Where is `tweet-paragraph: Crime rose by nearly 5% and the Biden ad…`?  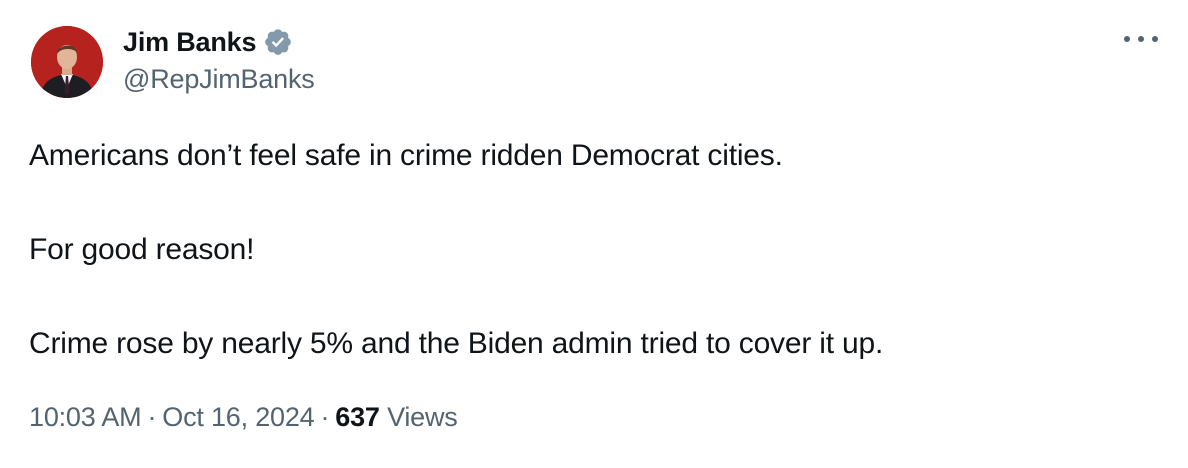 tweet-paragraph: Crime rose by nearly 5% and the Biden ad… is located at coordinates (456, 343).